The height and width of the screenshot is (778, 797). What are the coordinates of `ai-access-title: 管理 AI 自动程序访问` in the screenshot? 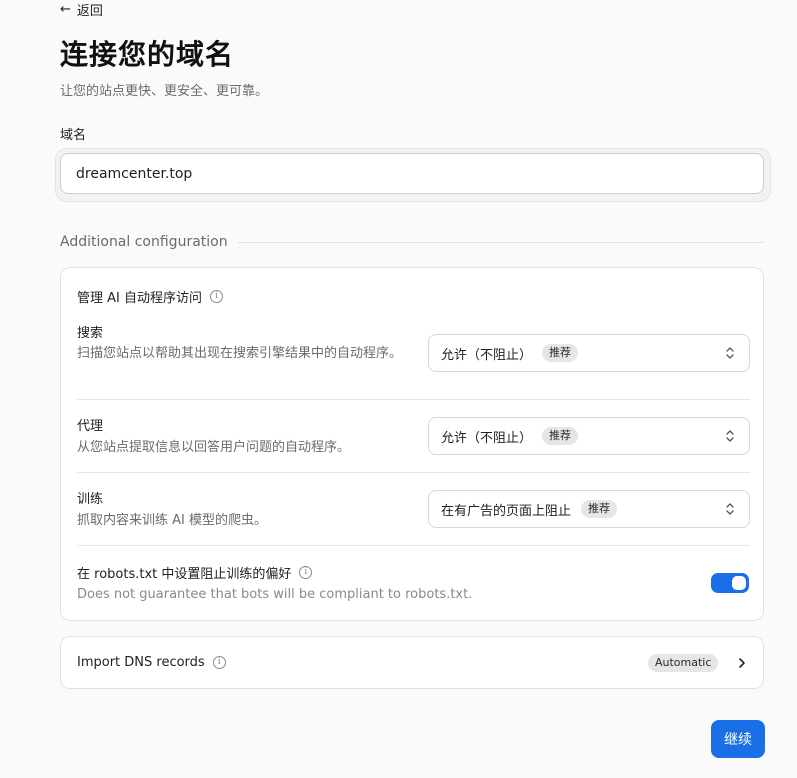 It's located at (139, 298).